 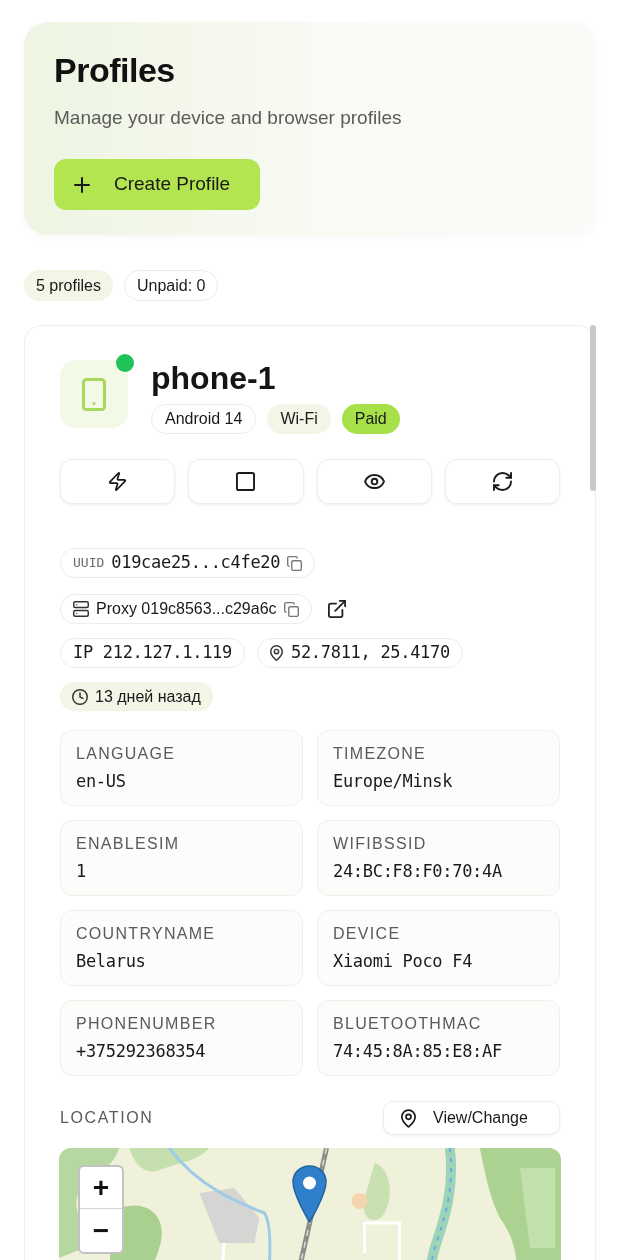 What do you see at coordinates (68, 285) in the screenshot?
I see `summary-pill: 5 profiles` at bounding box center [68, 285].